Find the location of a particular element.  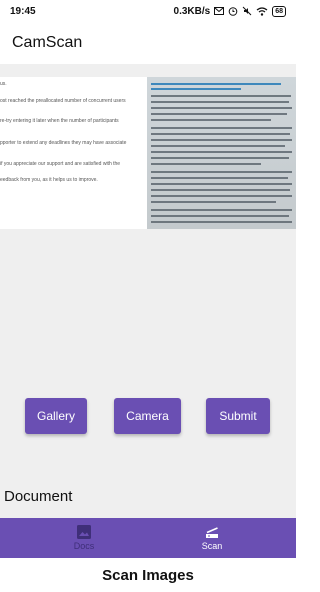

app-title: CamScan is located at coordinates (47, 42).